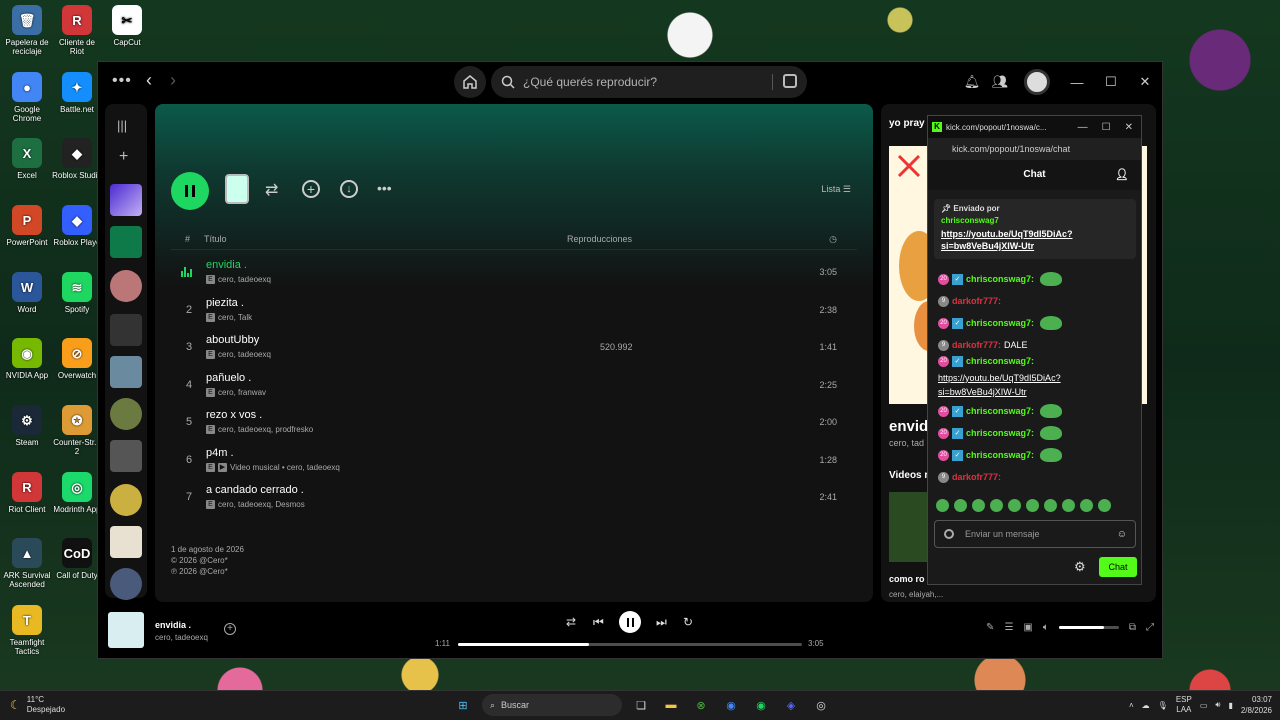 This screenshot has width=1280, height=720. Describe the element at coordinates (77, 159) in the screenshot. I see `desktop-icon-roblox-studio: ◆ Roblox Studio` at that location.